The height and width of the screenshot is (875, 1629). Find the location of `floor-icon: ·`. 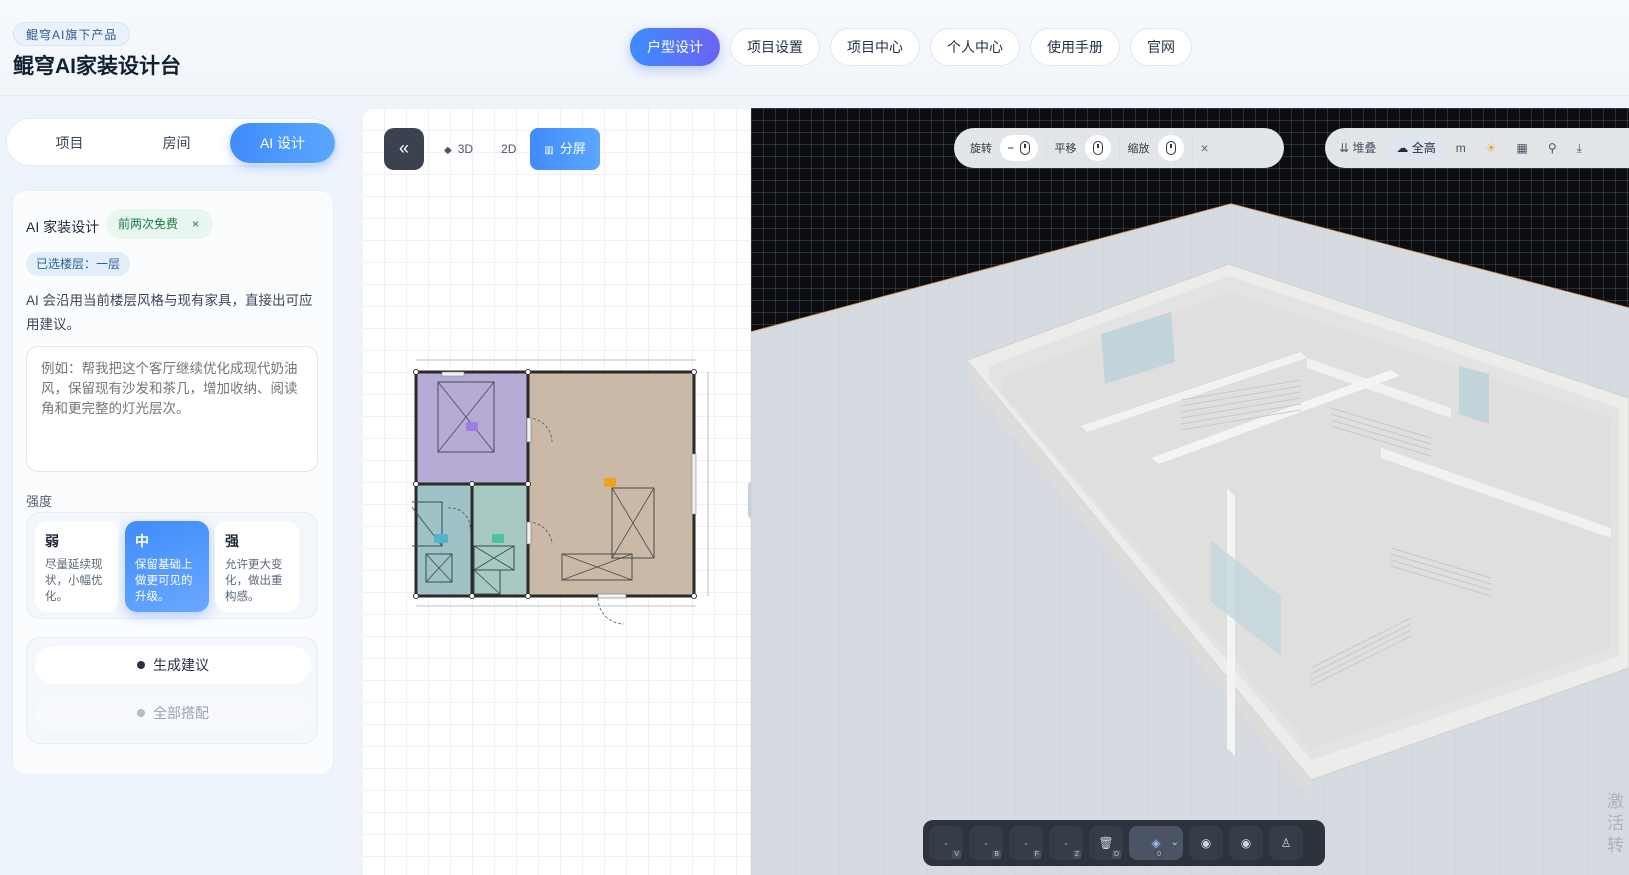

floor-icon: · is located at coordinates (1026, 843).